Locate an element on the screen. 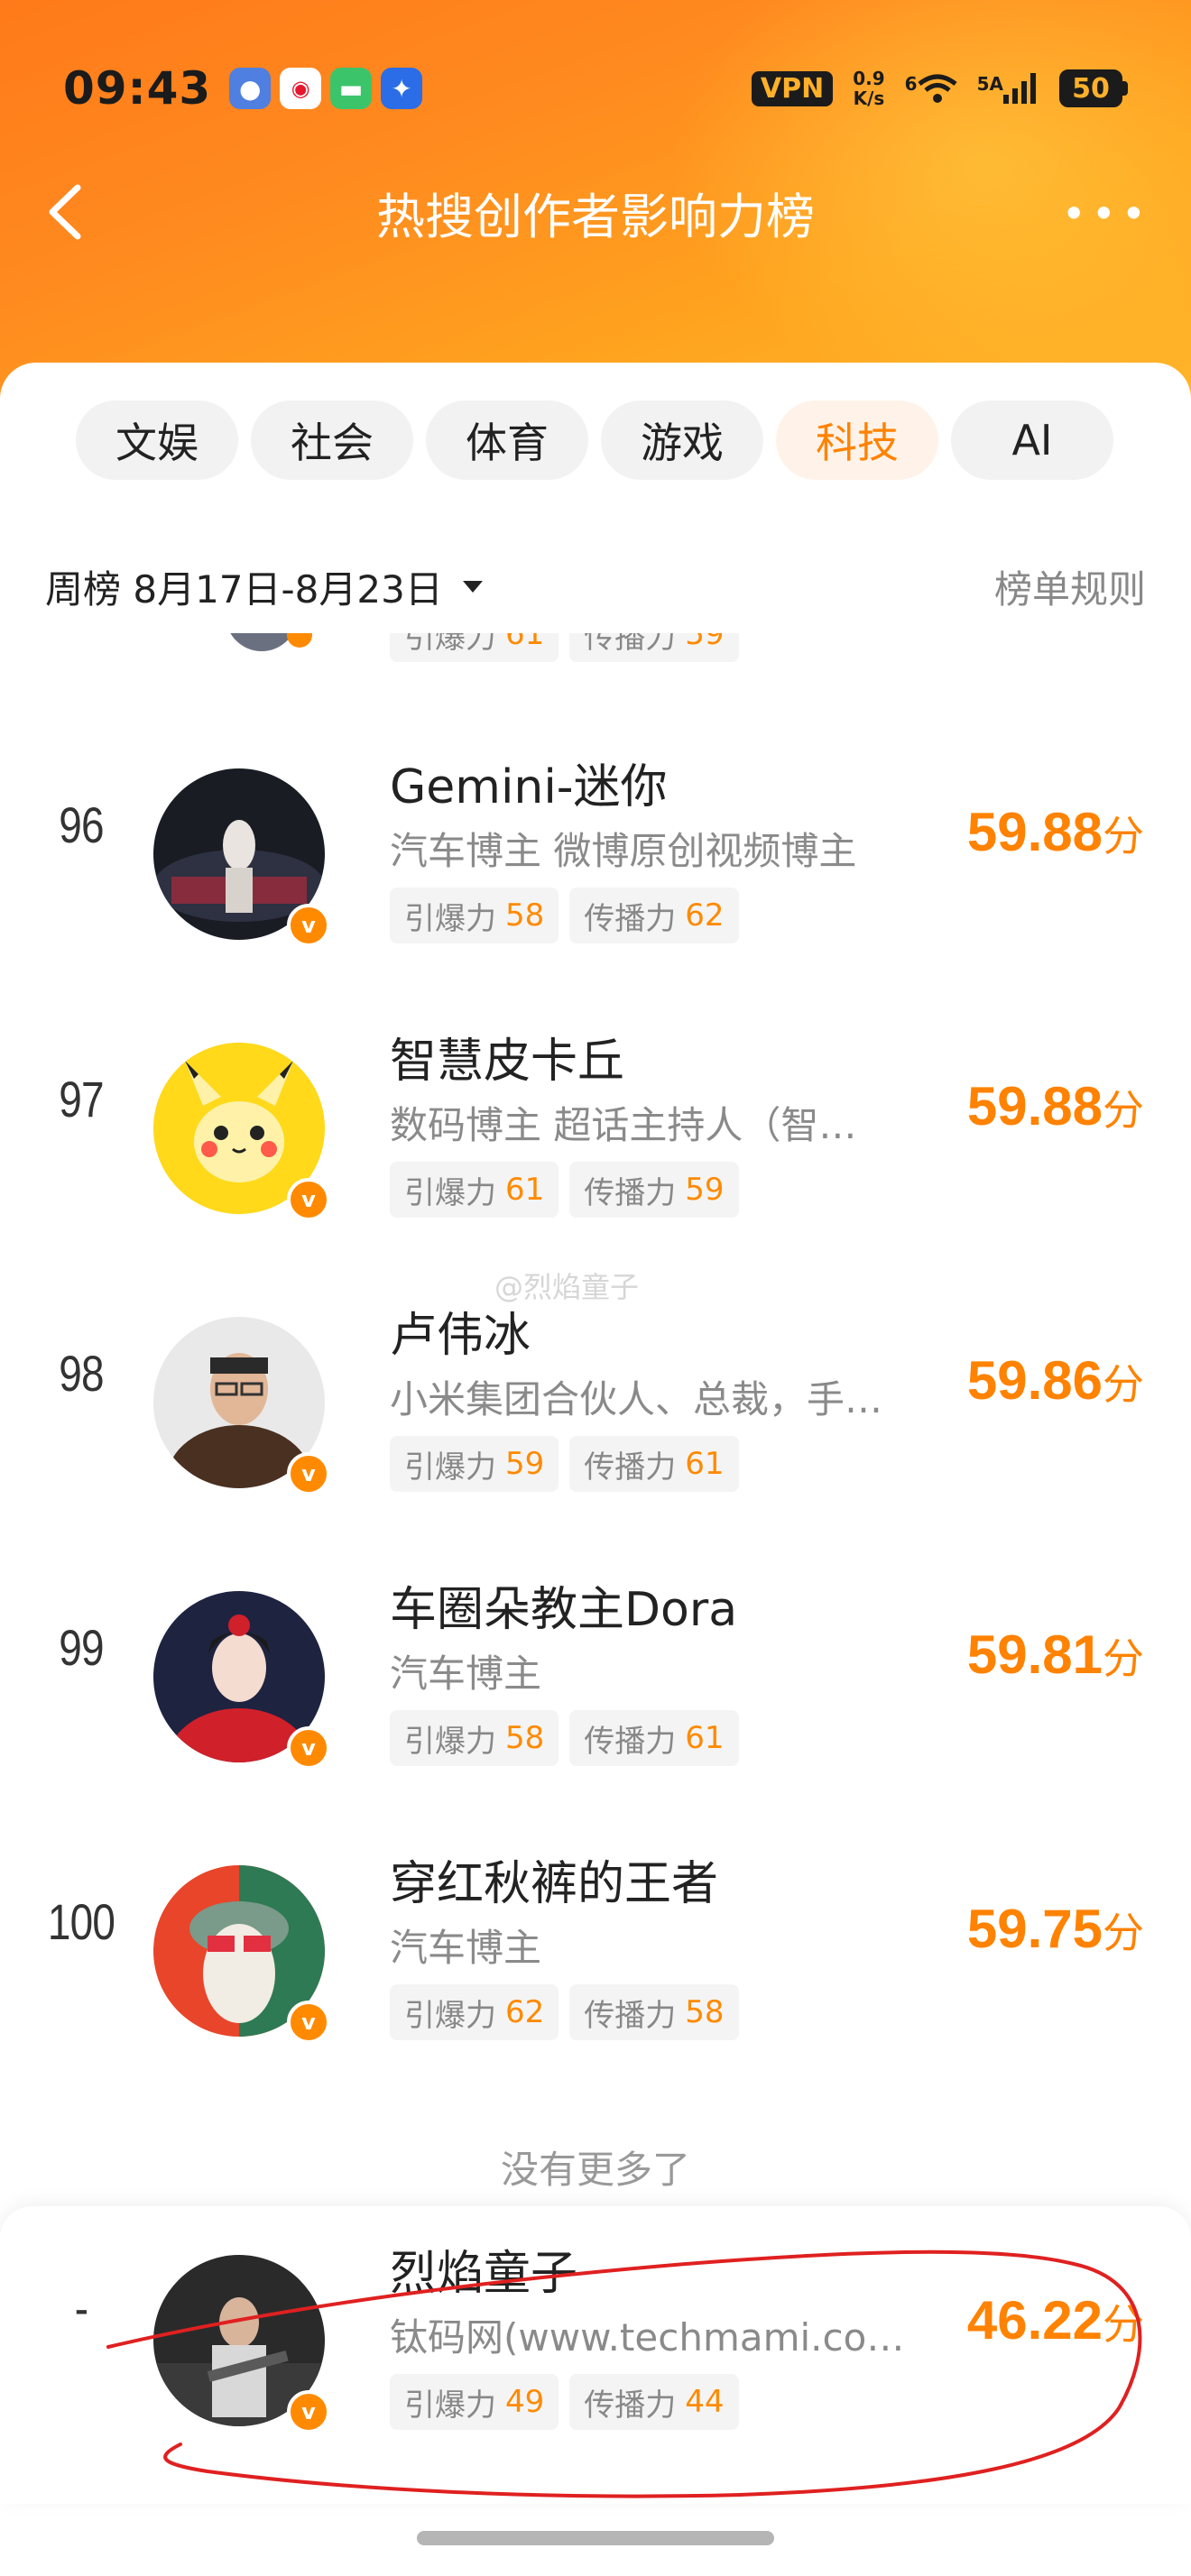  spread-chip: 传播力 62 is located at coordinates (654, 915).